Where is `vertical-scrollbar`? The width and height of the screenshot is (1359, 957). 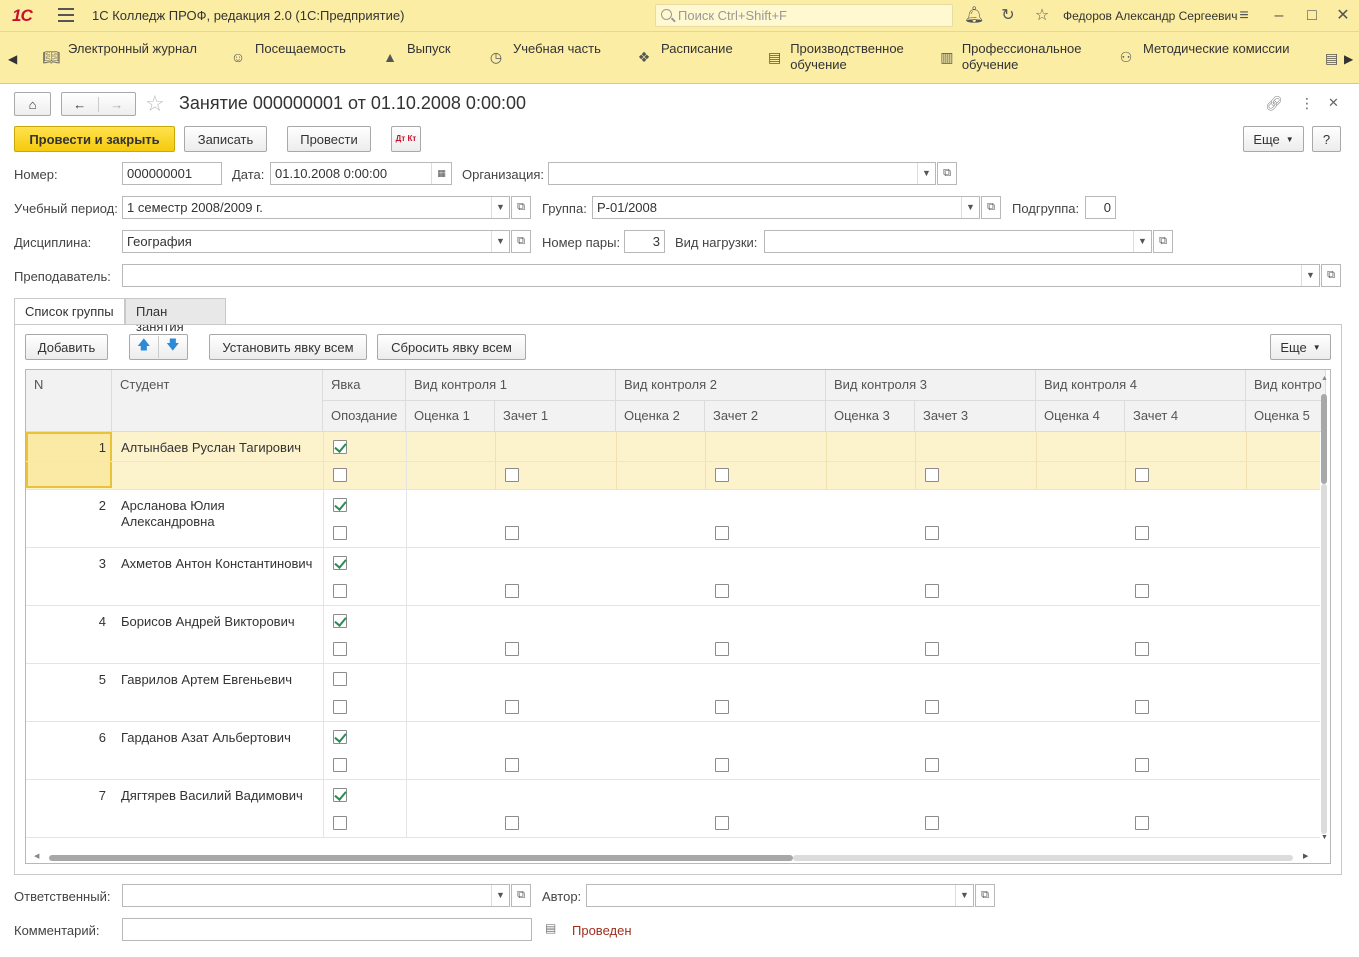
vertical-scrollbar is located at coordinates (1324, 607).